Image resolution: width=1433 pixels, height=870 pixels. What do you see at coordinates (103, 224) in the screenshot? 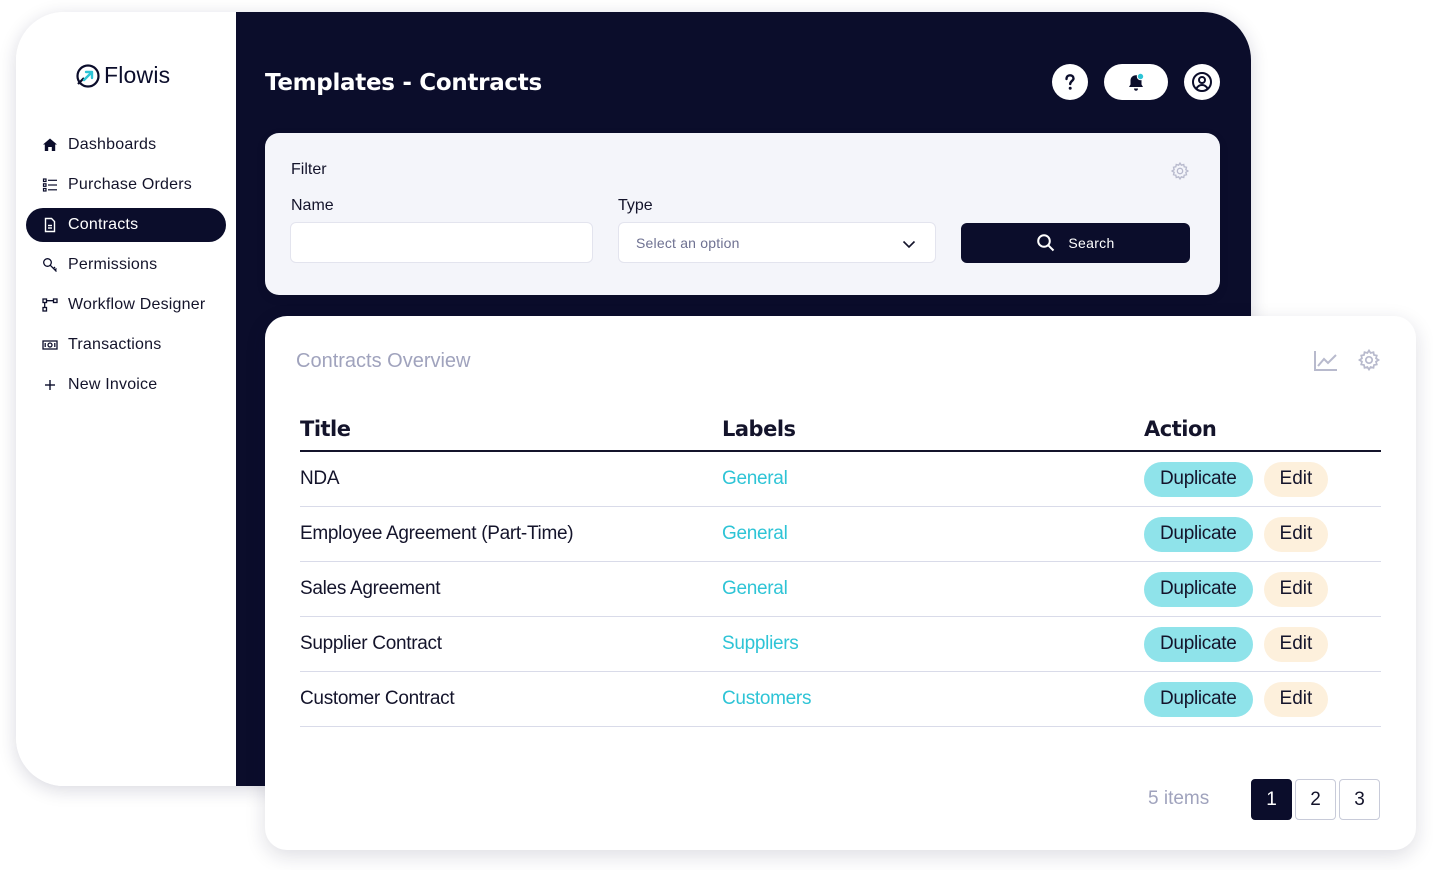
I see `sidebar-item-label: Contracts` at bounding box center [103, 224].